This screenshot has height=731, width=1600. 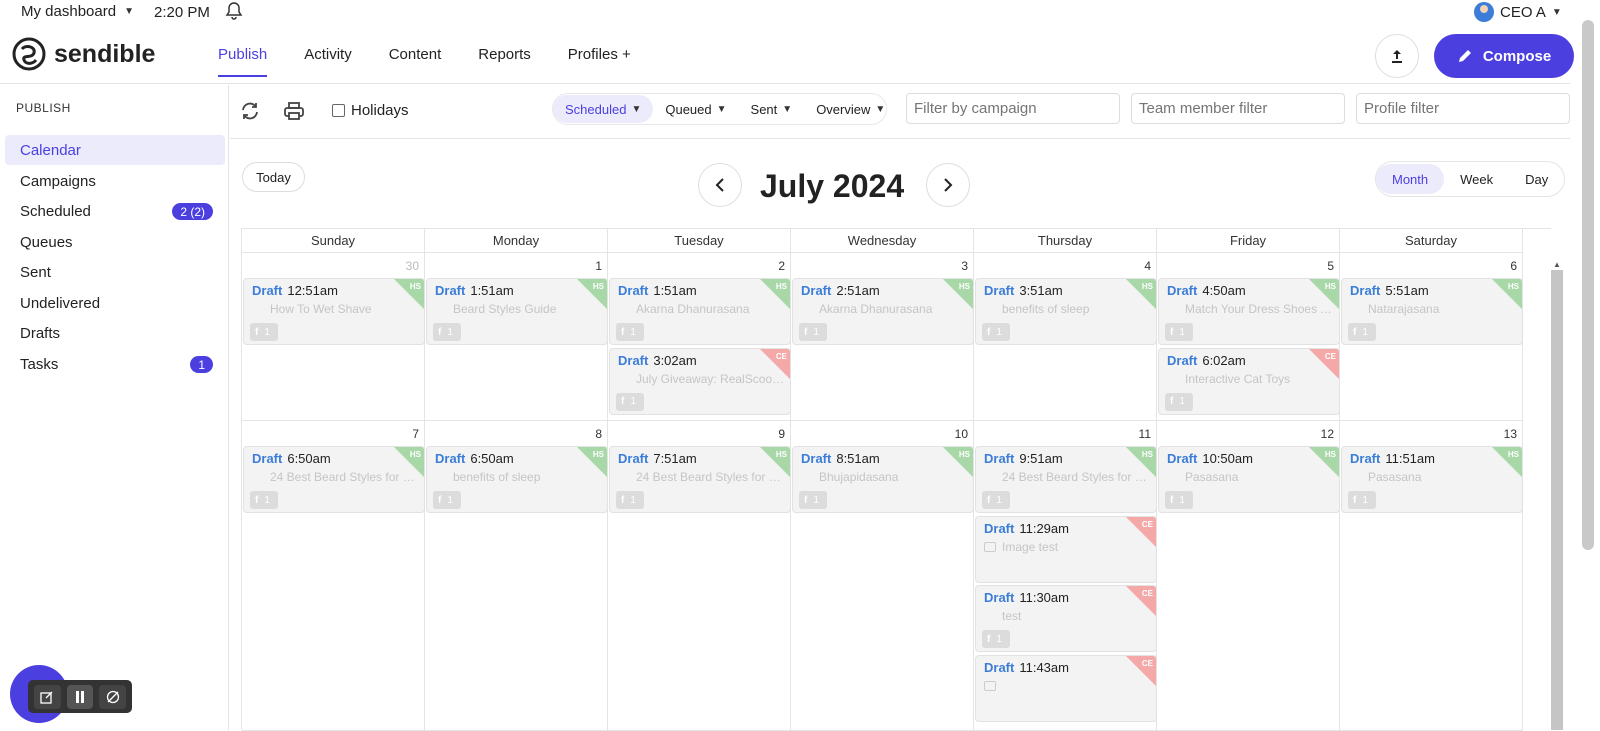 I want to click on post-time: 3:51am, so click(x=1041, y=290).